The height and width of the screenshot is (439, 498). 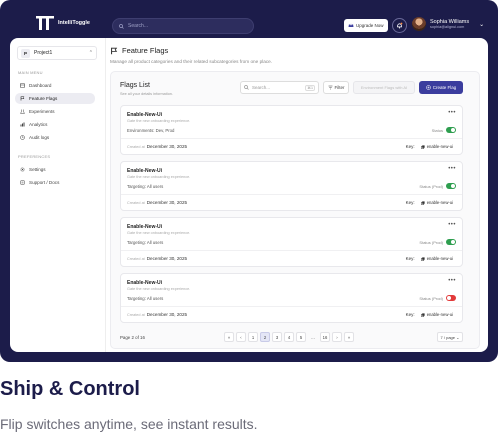 I want to click on sidebar-item-label: Audit logs, so click(x=39, y=137).